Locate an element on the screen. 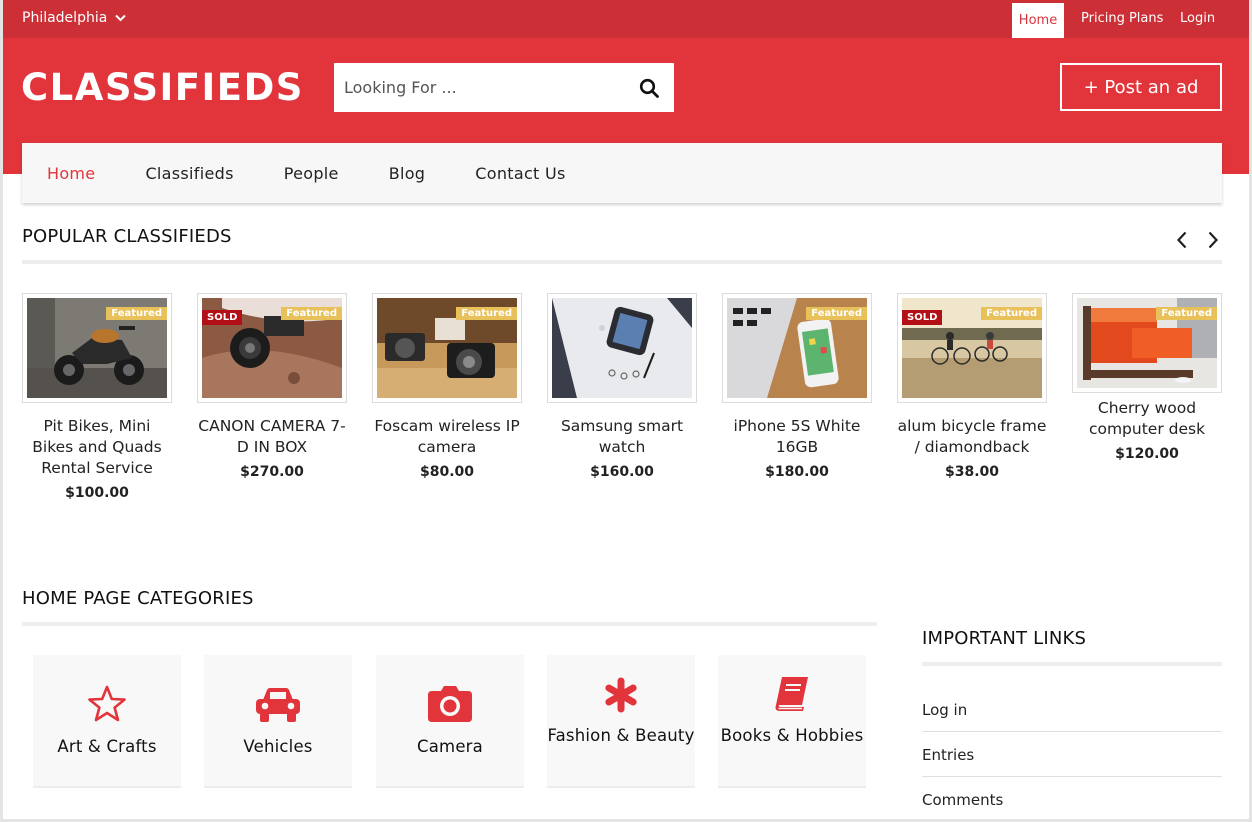 This screenshot has width=1252, height=822. listing-price: $100.00 is located at coordinates (97, 493).